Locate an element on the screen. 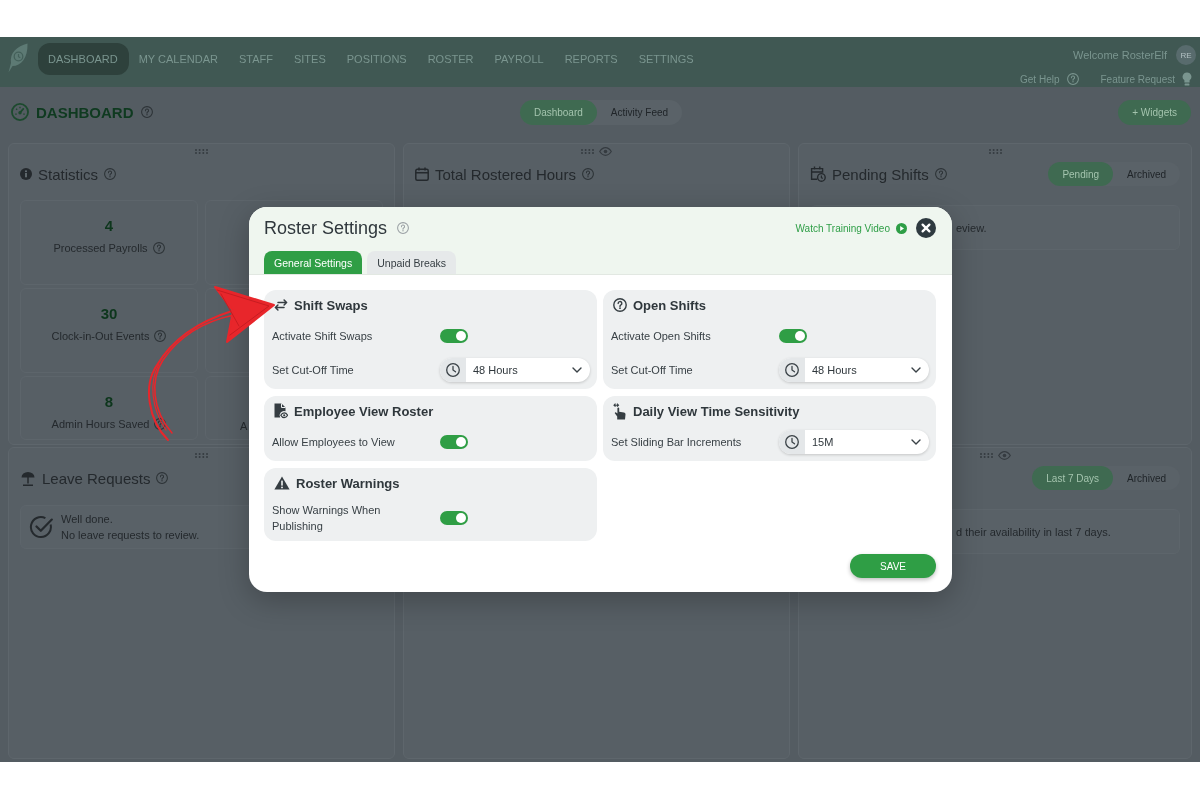 This screenshot has height=800, width=1200. tab: Unpaid Breaks is located at coordinates (412, 262).